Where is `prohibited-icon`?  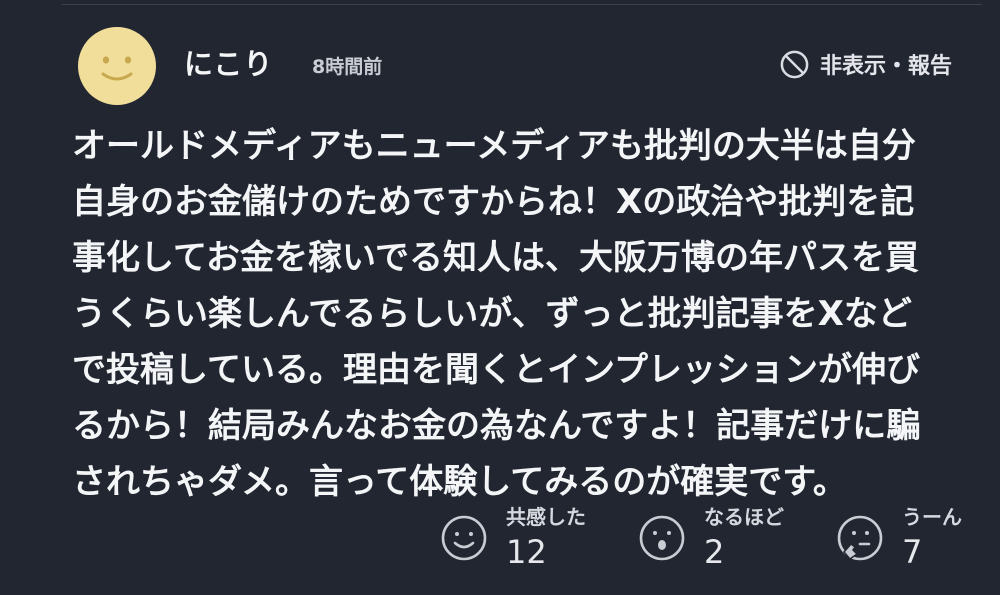 prohibited-icon is located at coordinates (794, 64).